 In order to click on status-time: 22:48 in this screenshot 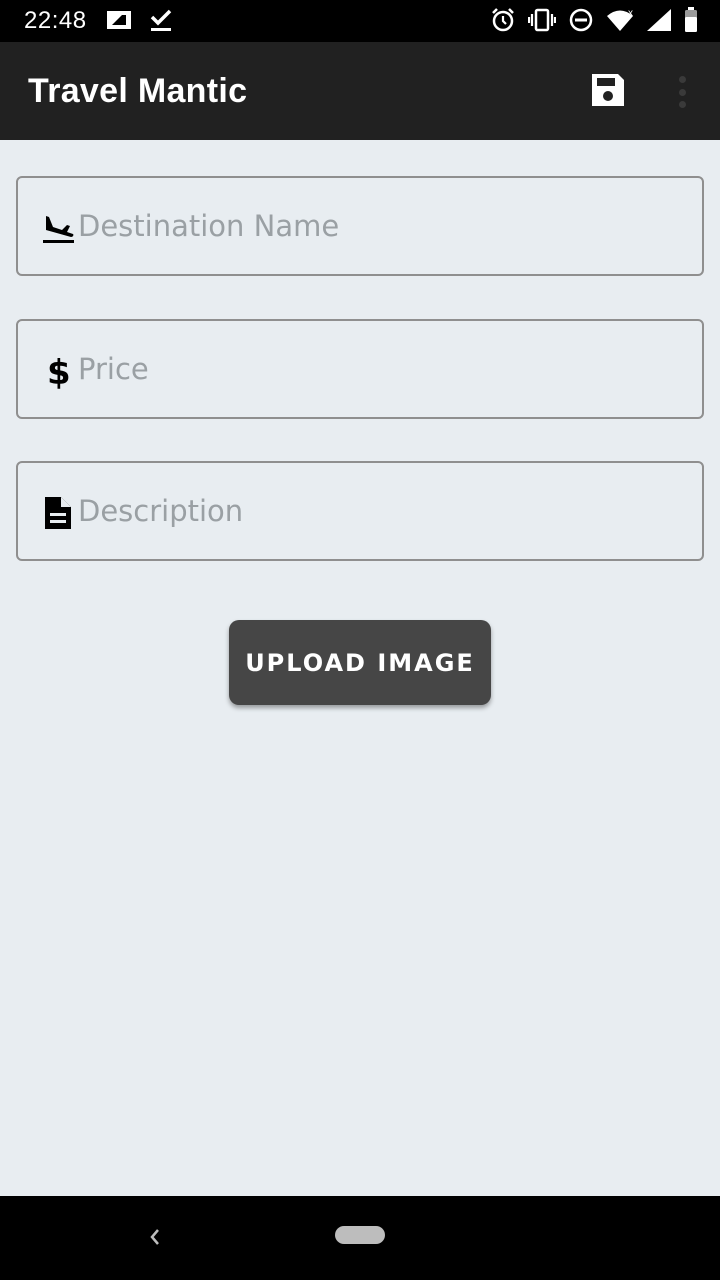, I will do `click(55, 20)`.